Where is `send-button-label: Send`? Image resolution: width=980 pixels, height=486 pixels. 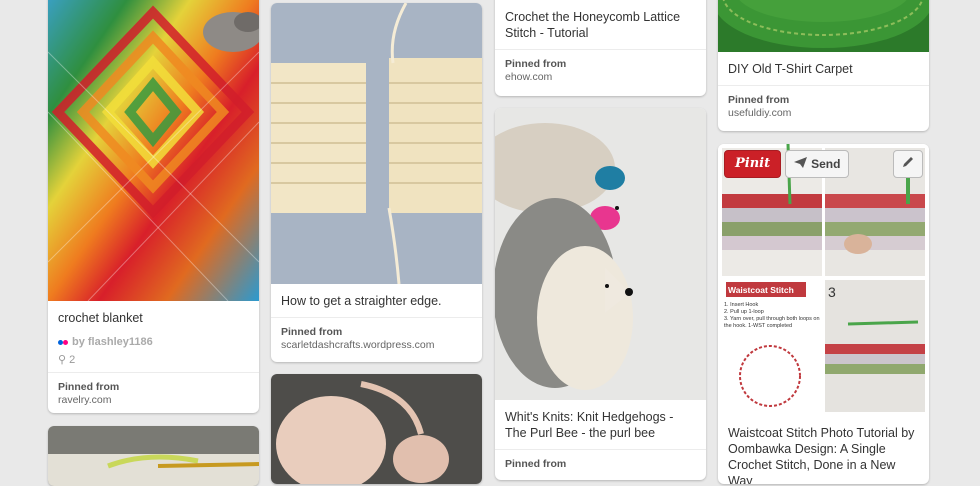
send-button-label: Send is located at coordinates (826, 164).